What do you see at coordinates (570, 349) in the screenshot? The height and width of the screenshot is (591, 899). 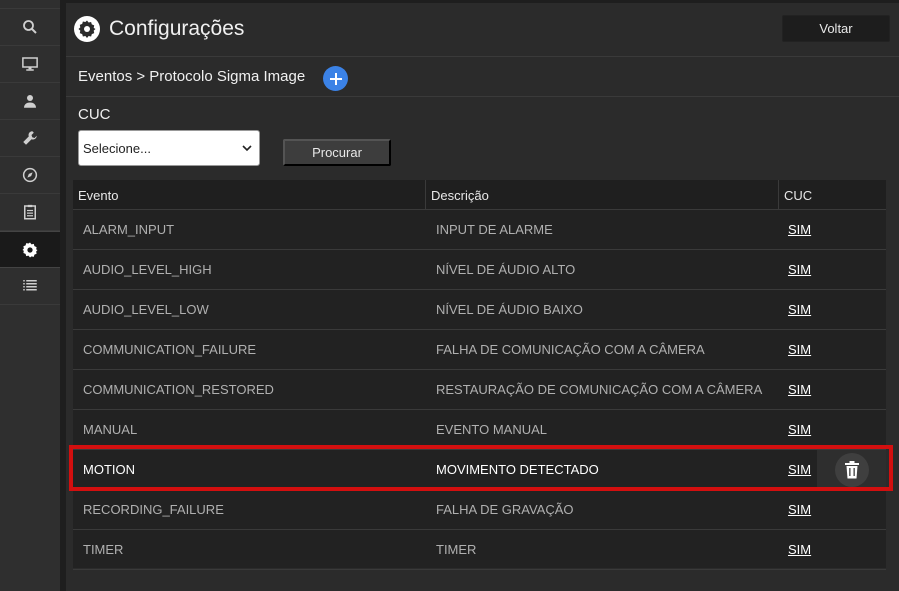 I see `description-cell: FALHA DE COMUNICAÇÃO COM A CÂMERA` at bounding box center [570, 349].